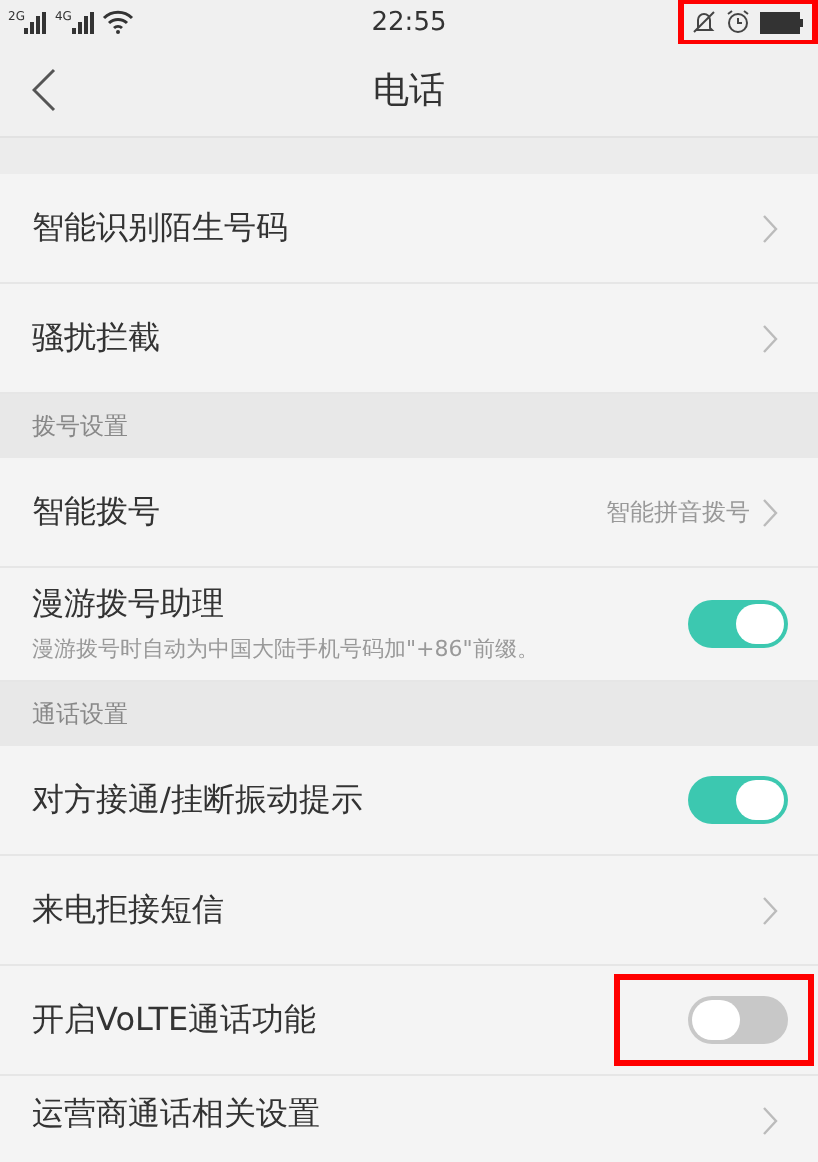 The image size is (818, 1162). I want to click on settings-row: 智能识别陌生号码, so click(409, 229).